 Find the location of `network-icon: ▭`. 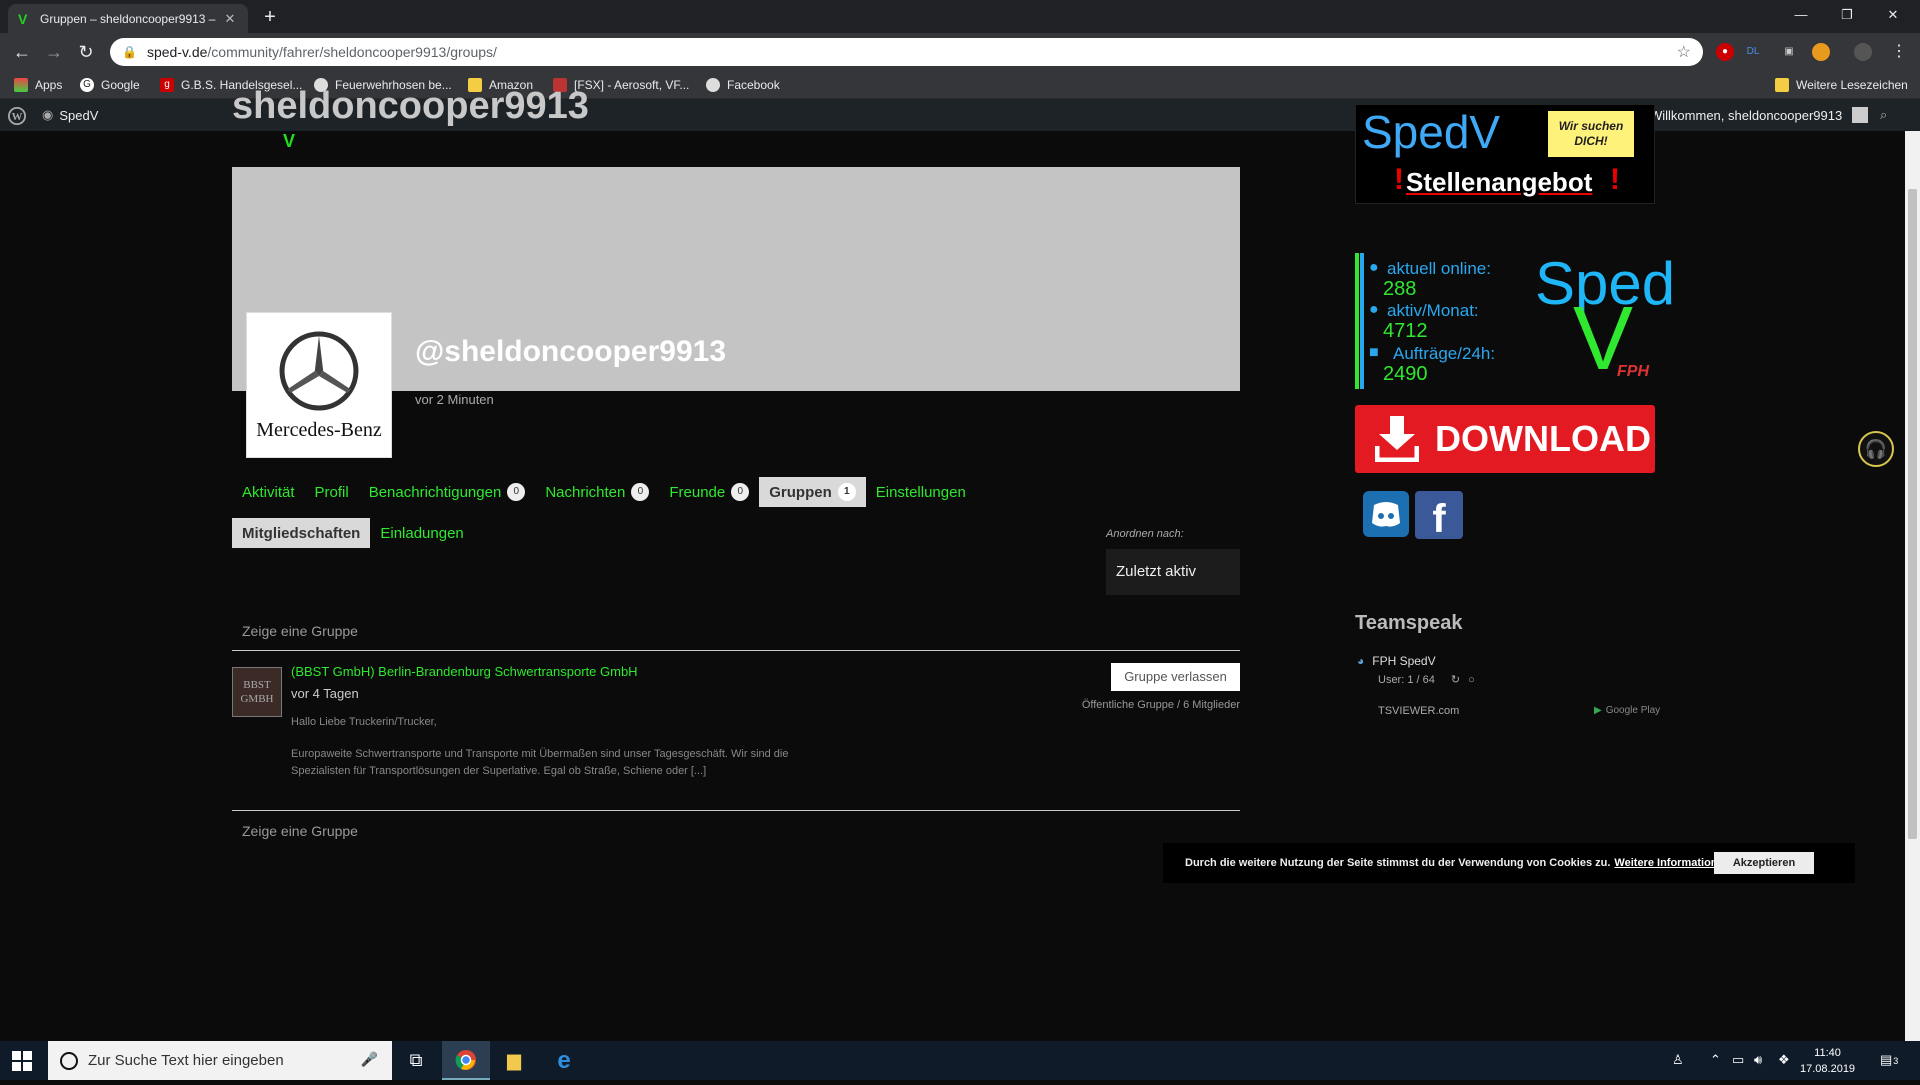

network-icon: ▭ is located at coordinates (1738, 1060).